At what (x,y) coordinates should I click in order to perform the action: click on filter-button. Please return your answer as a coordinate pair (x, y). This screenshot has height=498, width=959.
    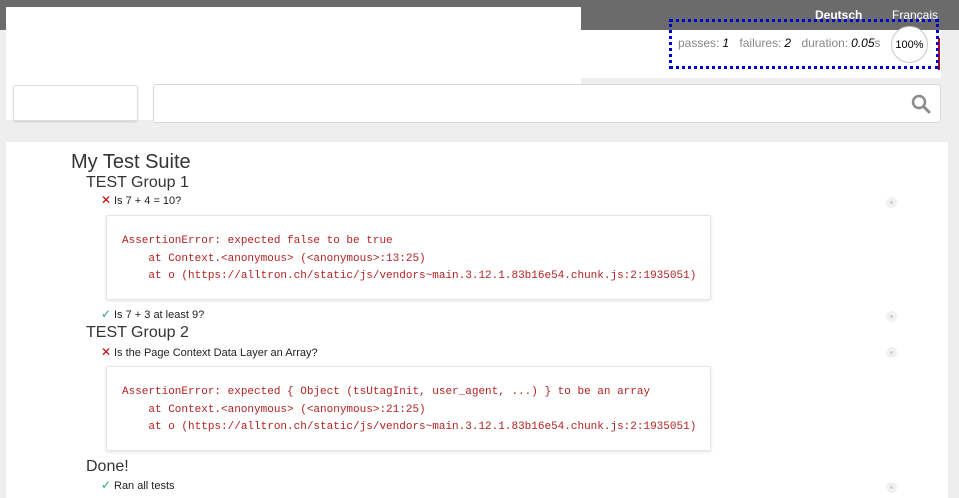
    Looking at the image, I should click on (75, 103).